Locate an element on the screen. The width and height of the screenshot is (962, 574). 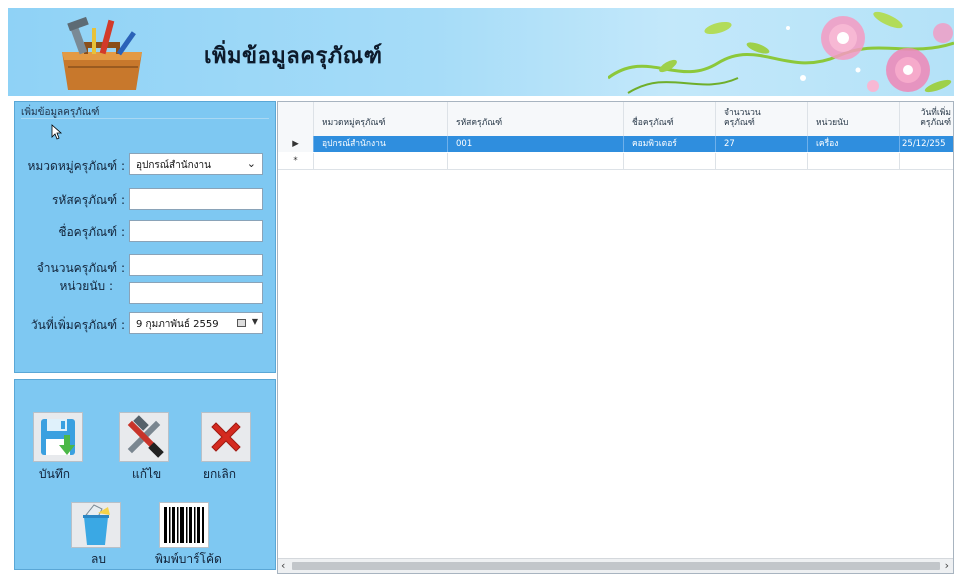
current-row-marker: ▶ is located at coordinates (296, 144).